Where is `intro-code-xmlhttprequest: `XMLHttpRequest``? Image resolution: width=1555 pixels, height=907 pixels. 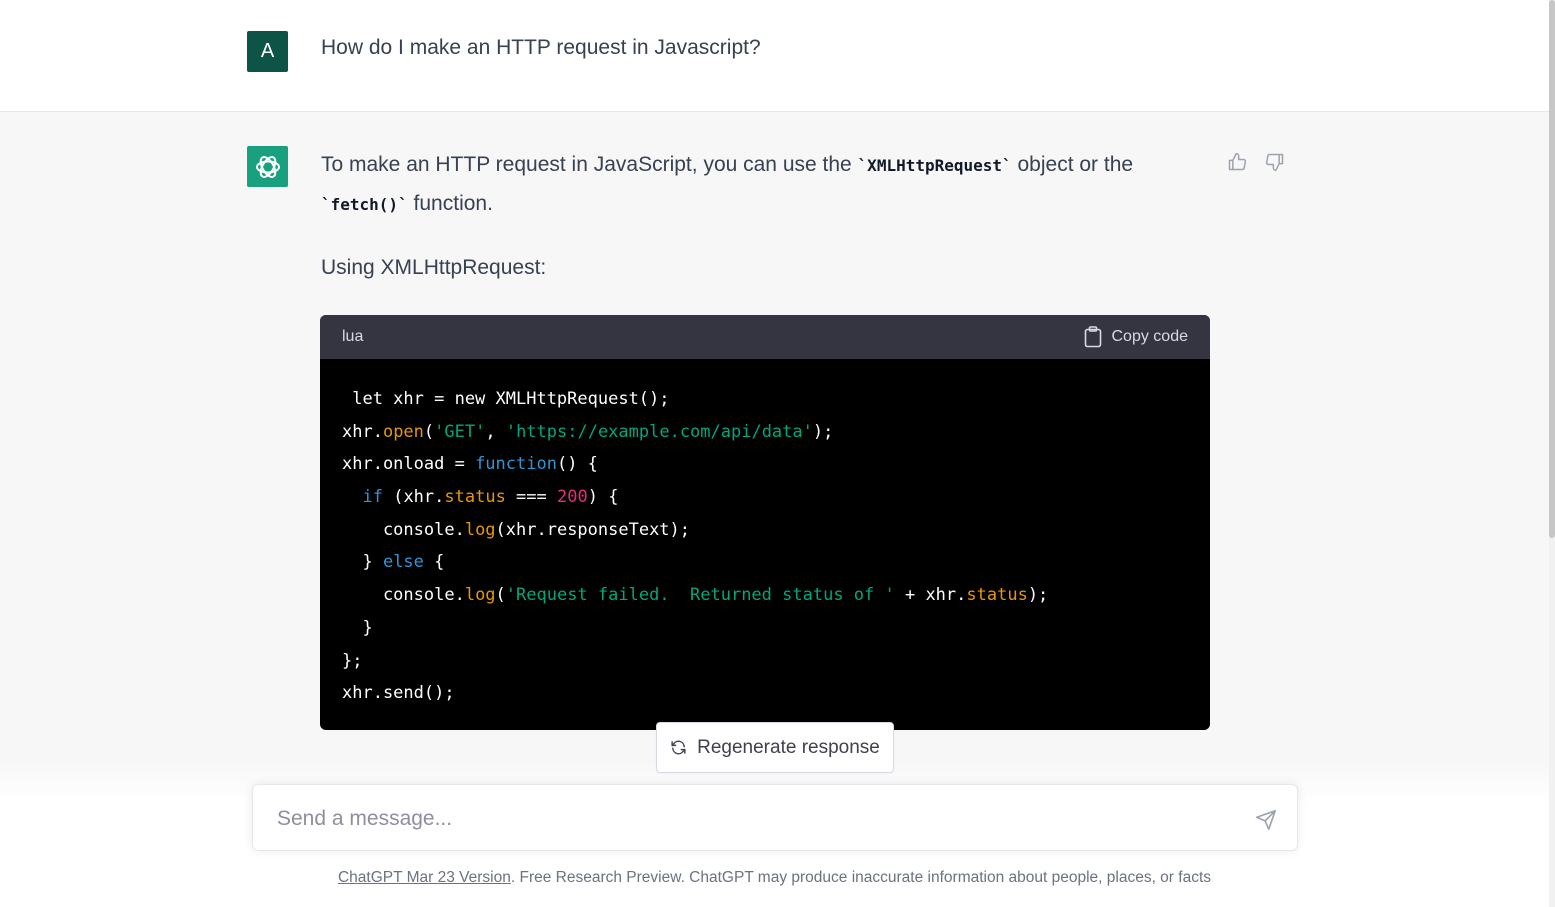
intro-code-xmlhttprequest: `XMLHttpRequest` is located at coordinates (934, 165).